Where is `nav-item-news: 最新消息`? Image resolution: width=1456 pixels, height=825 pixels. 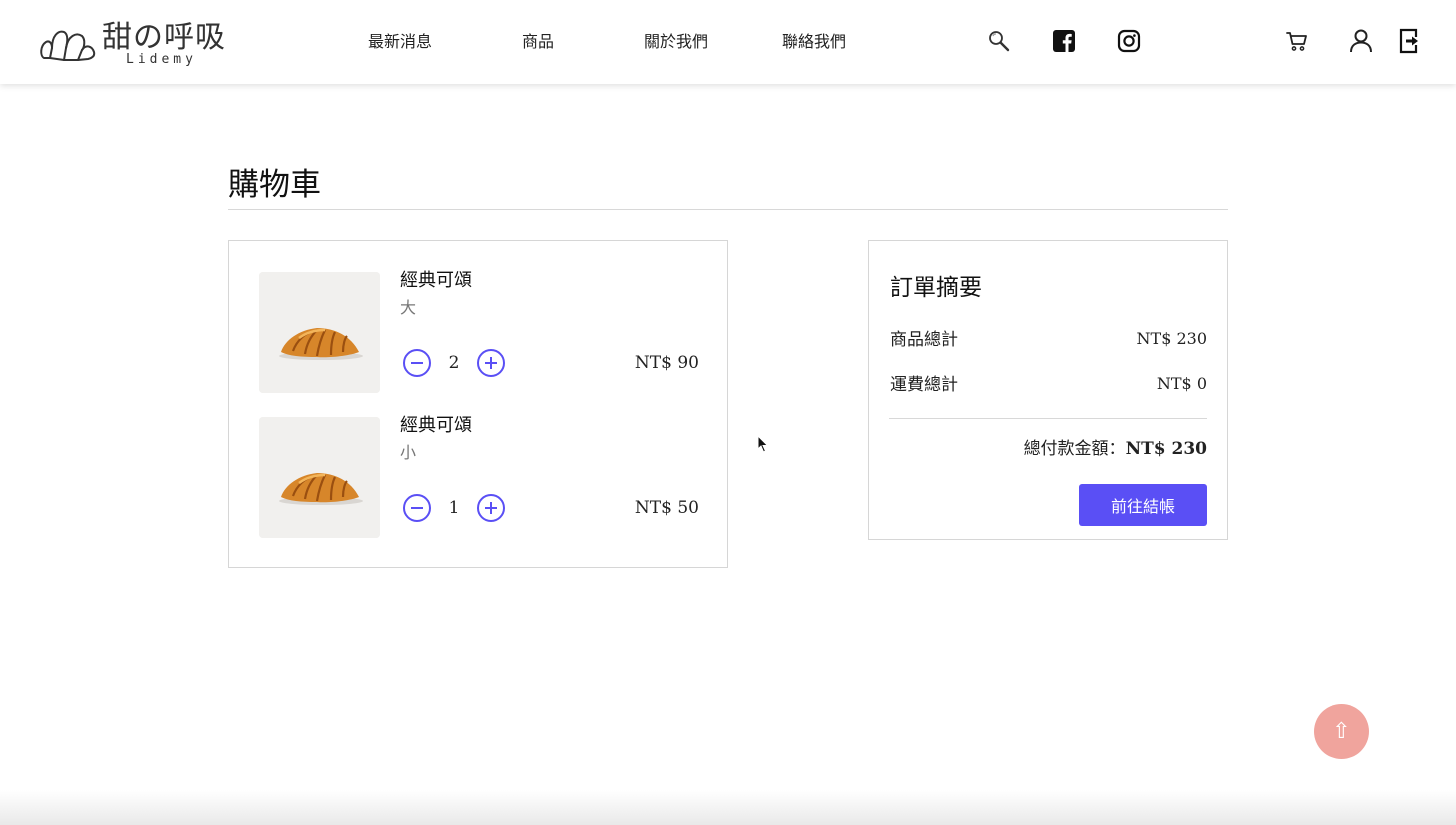 nav-item-news: 最新消息 is located at coordinates (400, 42).